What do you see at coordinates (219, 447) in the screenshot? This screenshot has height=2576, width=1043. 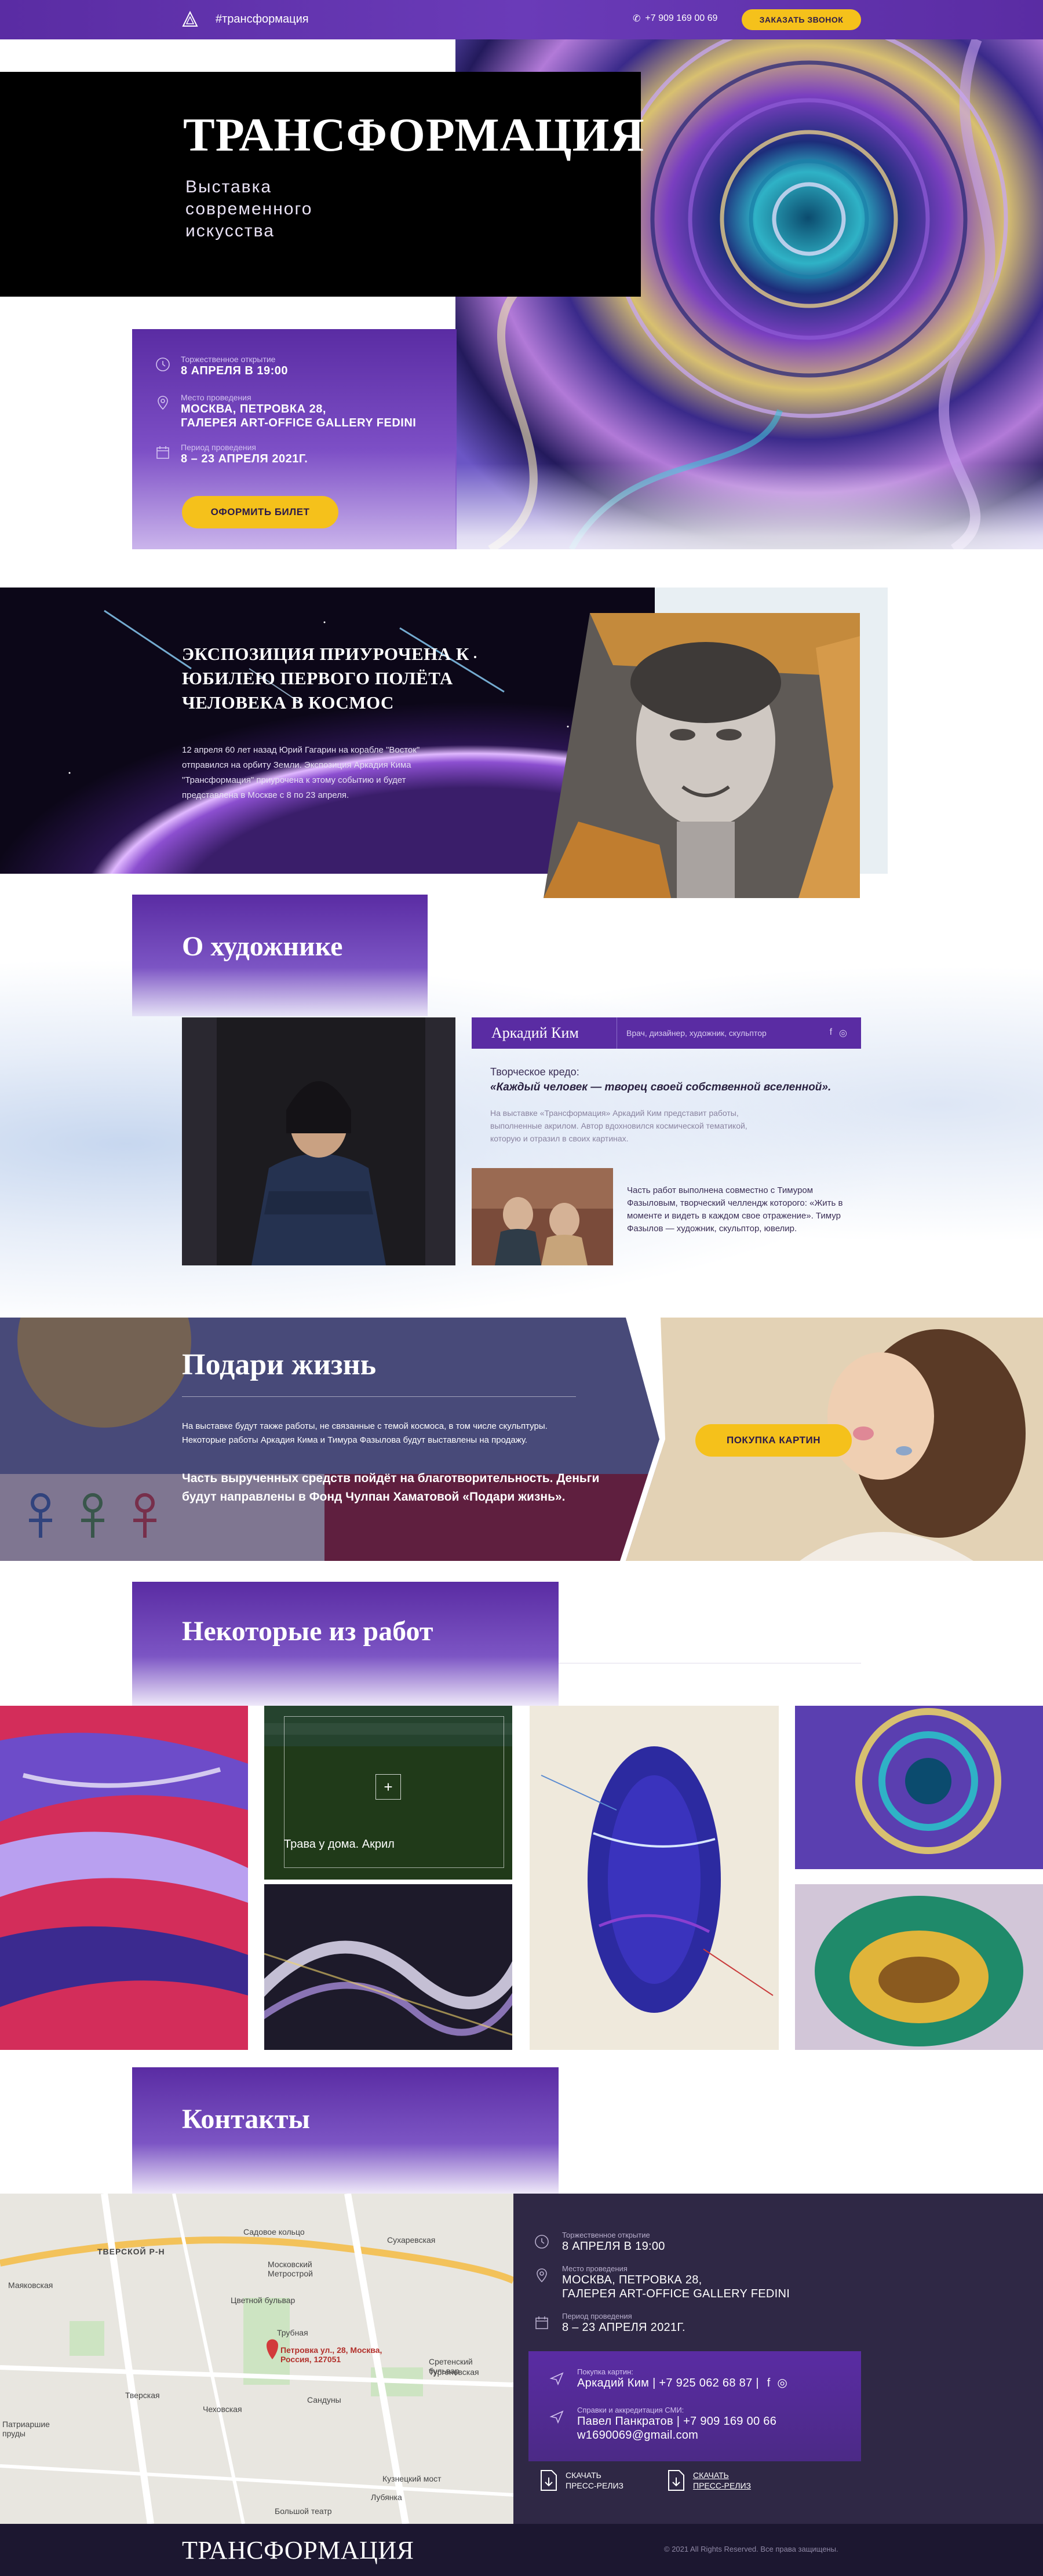 I see `period-label: Период проведения` at bounding box center [219, 447].